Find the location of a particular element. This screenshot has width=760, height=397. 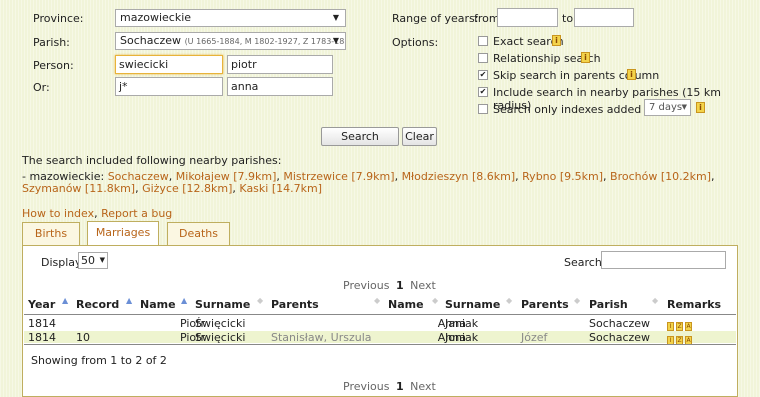

parish-detail: (U 1665-1884, M 1802-1927, Z 1783-1888) is located at coordinates (265, 41).